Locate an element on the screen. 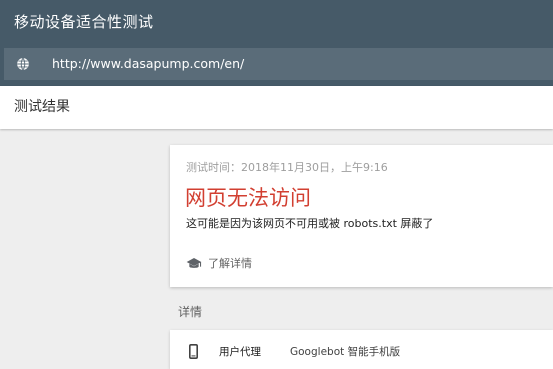 The image size is (553, 369). phone-icon is located at coordinates (193, 351).